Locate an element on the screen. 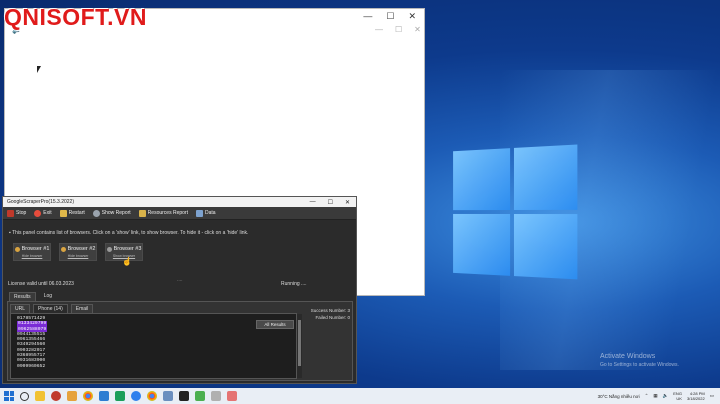 The height and width of the screenshot is (404, 720). stop-icon is located at coordinates (10, 213).